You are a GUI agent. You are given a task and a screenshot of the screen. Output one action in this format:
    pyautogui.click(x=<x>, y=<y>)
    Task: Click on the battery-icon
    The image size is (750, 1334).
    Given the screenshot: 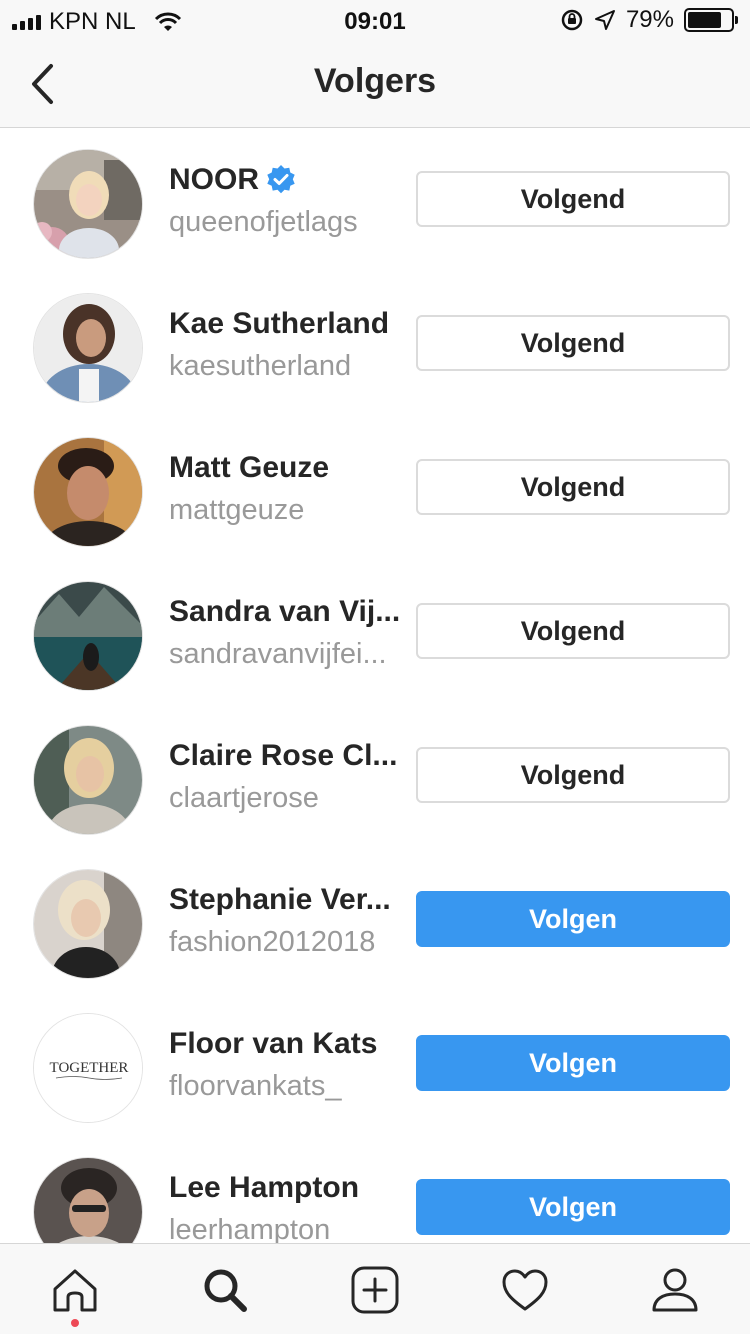 What is the action you would take?
    pyautogui.click(x=711, y=20)
    